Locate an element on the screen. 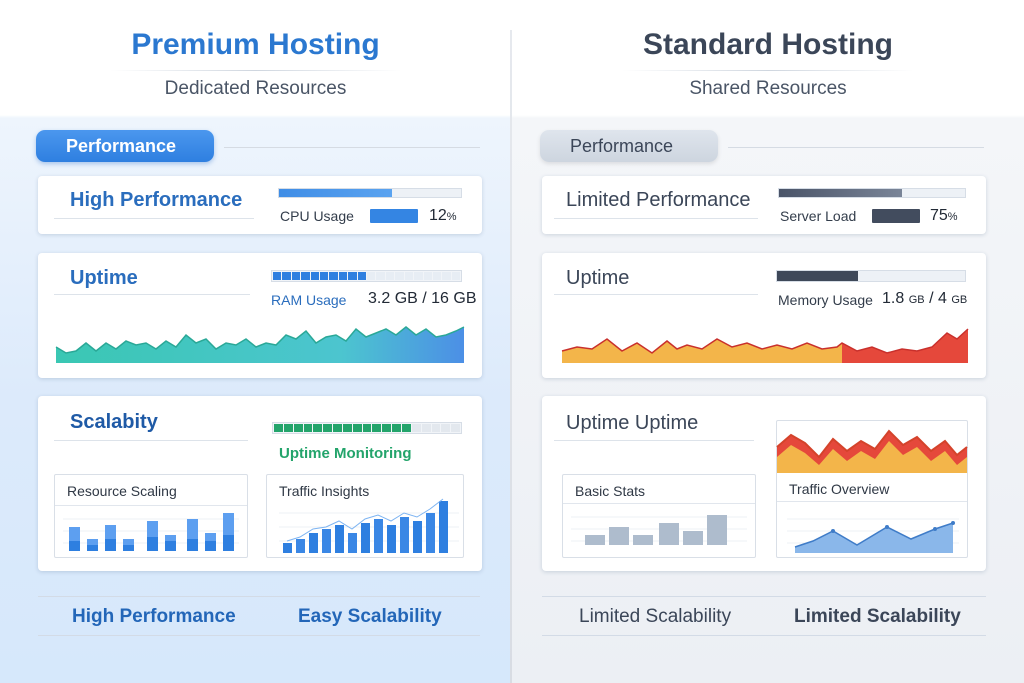 This screenshot has width=1024, height=683. premium-traffic-insights-title: Traffic Insights is located at coordinates (324, 491).